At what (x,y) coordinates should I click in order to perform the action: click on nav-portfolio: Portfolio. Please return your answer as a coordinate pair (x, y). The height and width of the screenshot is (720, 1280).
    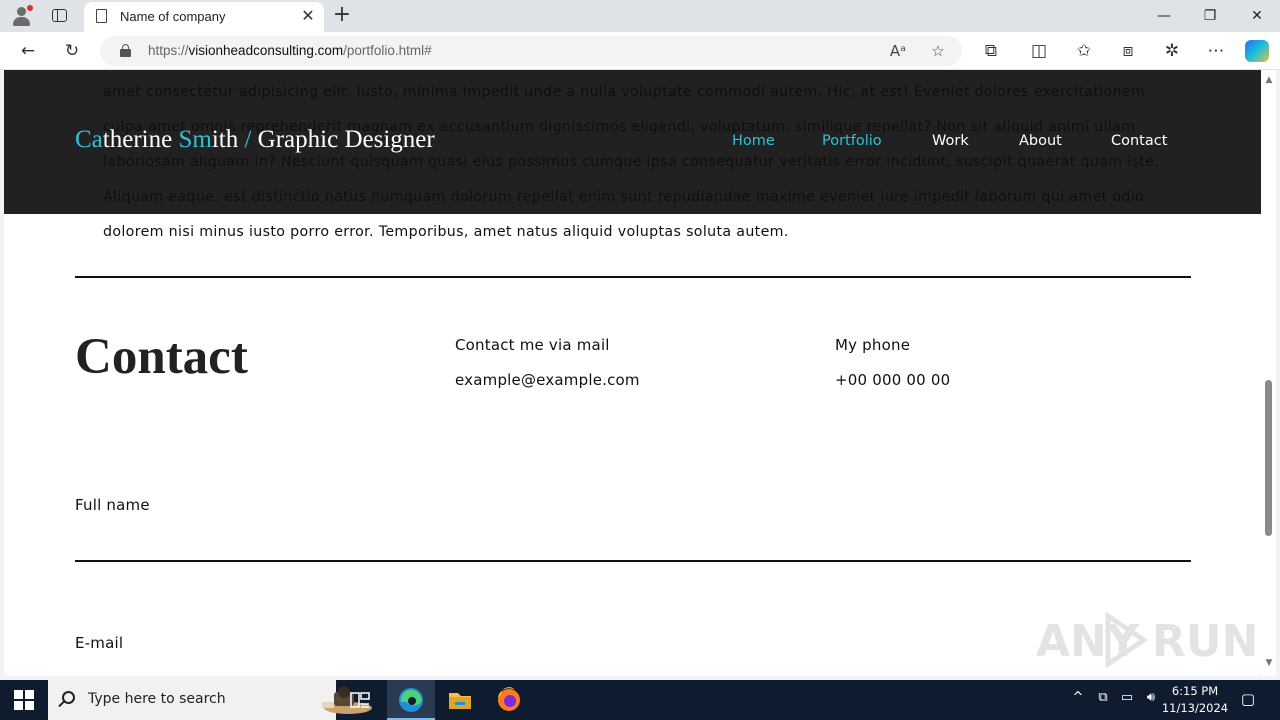
    Looking at the image, I should click on (852, 141).